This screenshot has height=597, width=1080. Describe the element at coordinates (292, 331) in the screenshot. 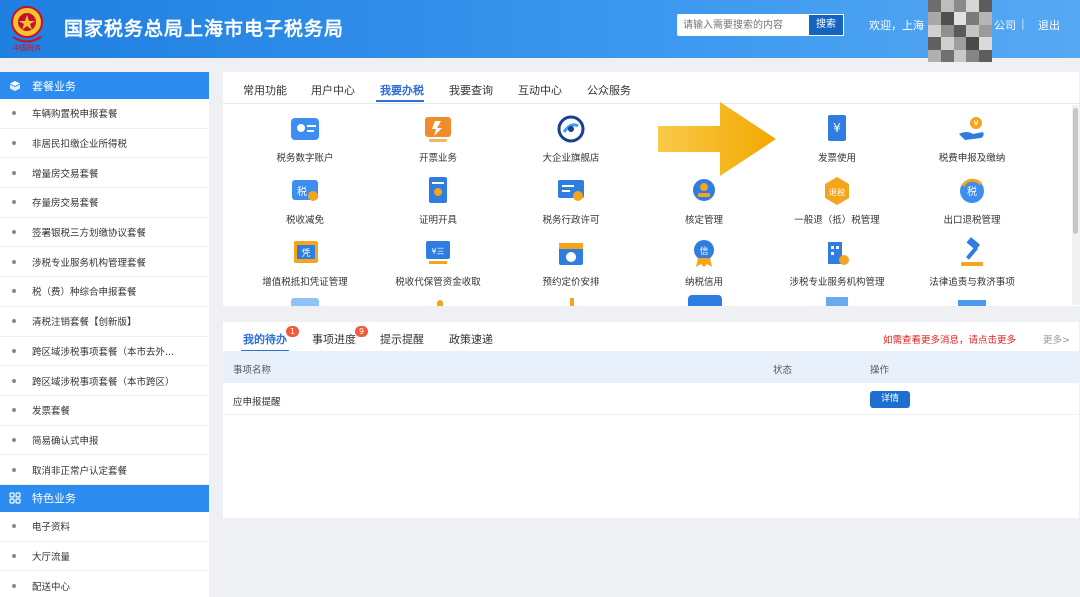

I see `todo-count-badge: 1` at that location.